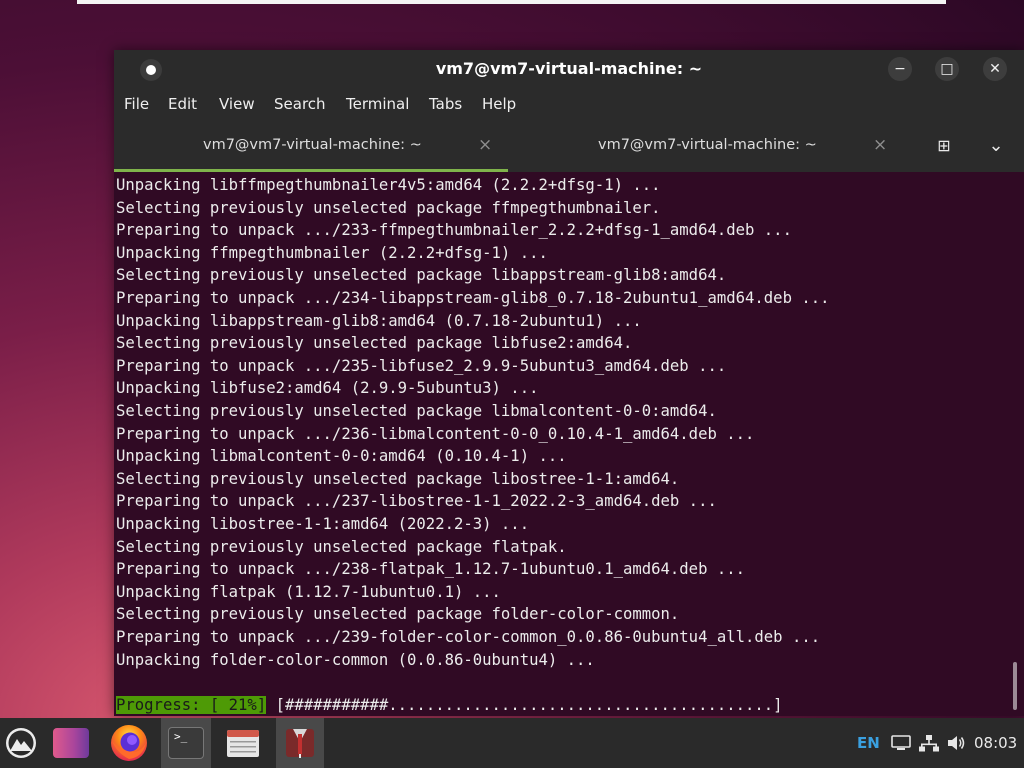 The image size is (1024, 768). Describe the element at coordinates (996, 146) in the screenshot. I see `tab-list-chevron-down-icon: ⌄` at that location.